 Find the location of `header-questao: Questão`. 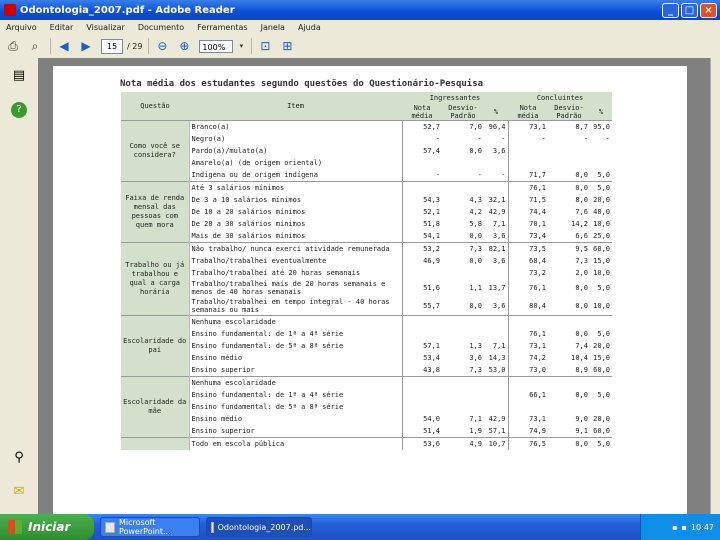

header-questao: Questão is located at coordinates (155, 106).